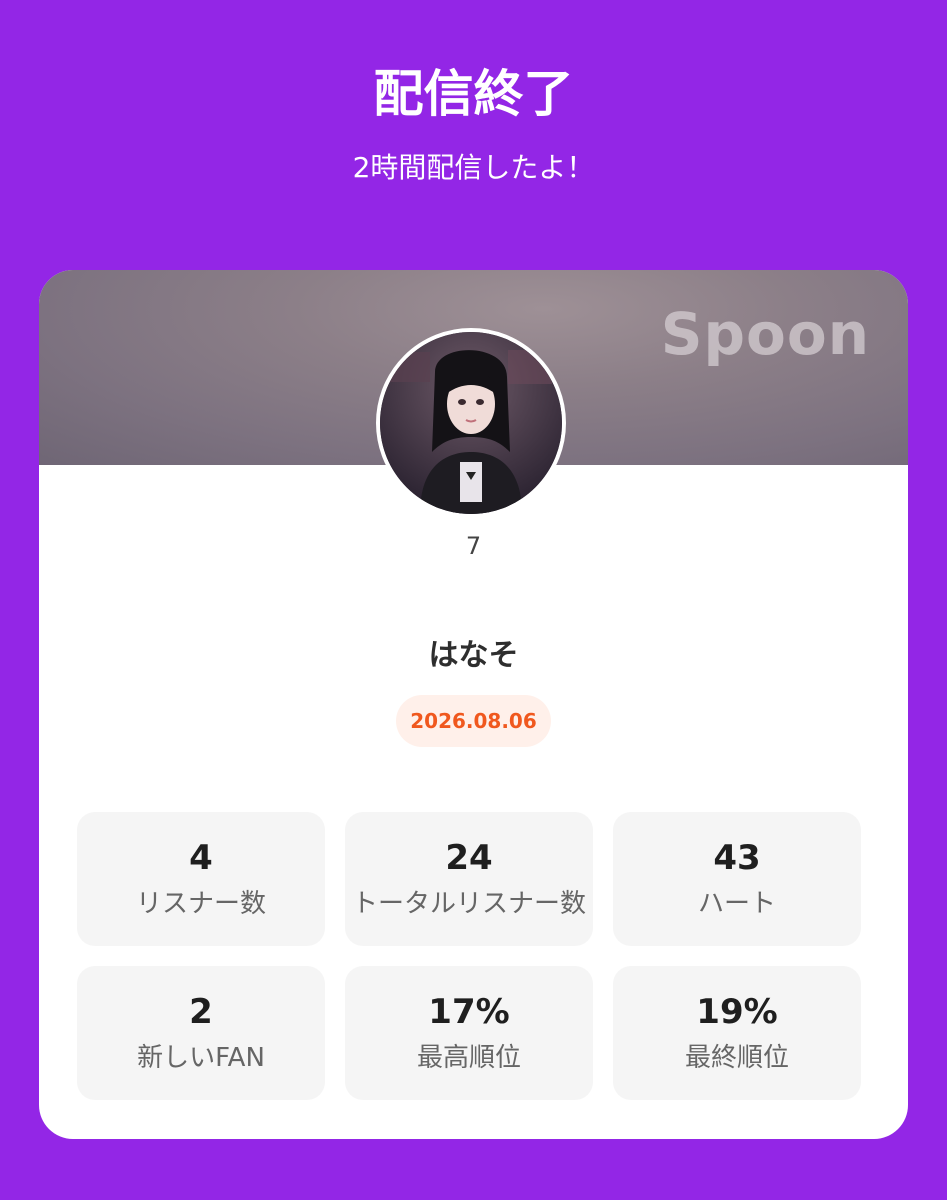  I want to click on stat-label: トータルリスナー数, so click(468, 904).